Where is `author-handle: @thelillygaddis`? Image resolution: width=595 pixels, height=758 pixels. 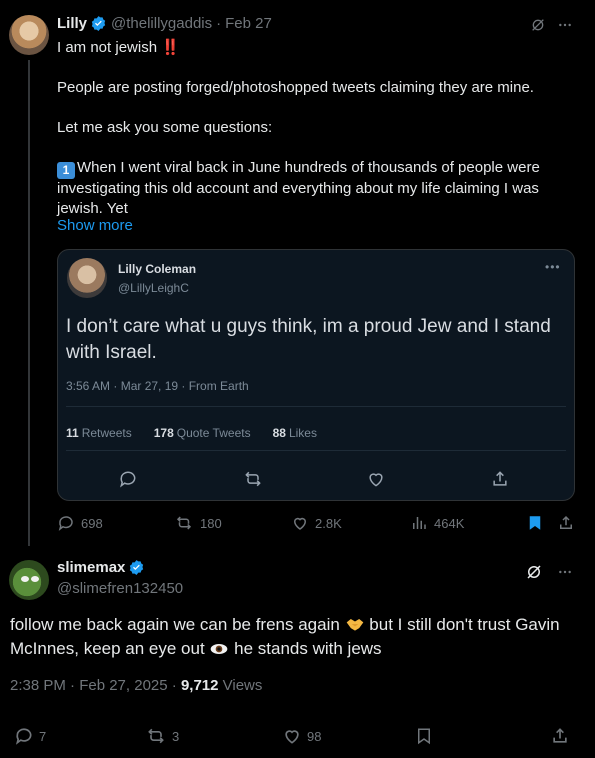
author-handle: @thelillygaddis is located at coordinates (161, 23).